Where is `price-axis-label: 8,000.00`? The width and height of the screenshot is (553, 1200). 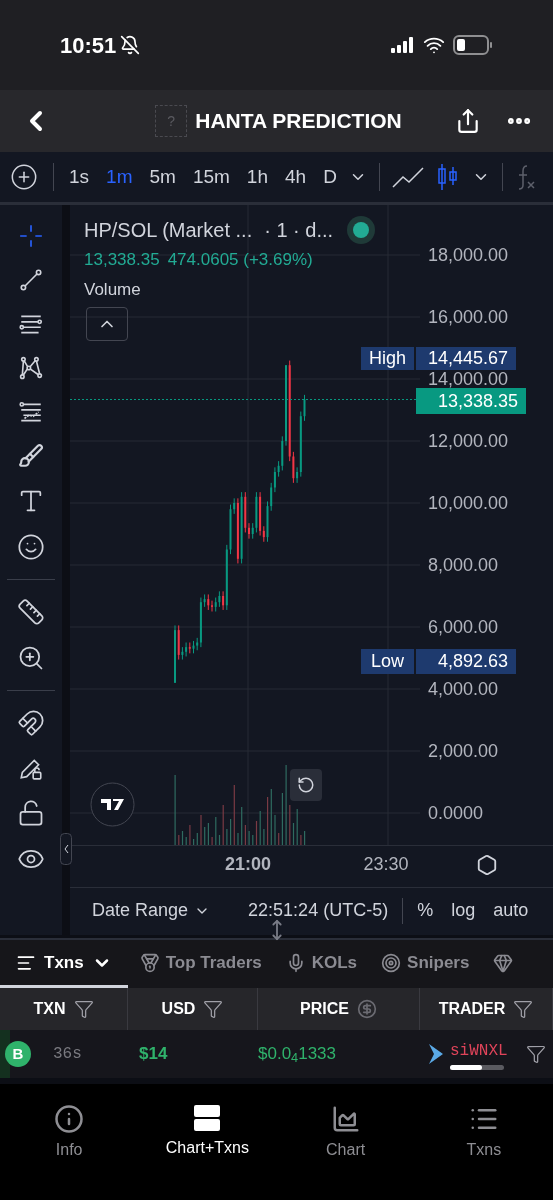 price-axis-label: 8,000.00 is located at coordinates (463, 565).